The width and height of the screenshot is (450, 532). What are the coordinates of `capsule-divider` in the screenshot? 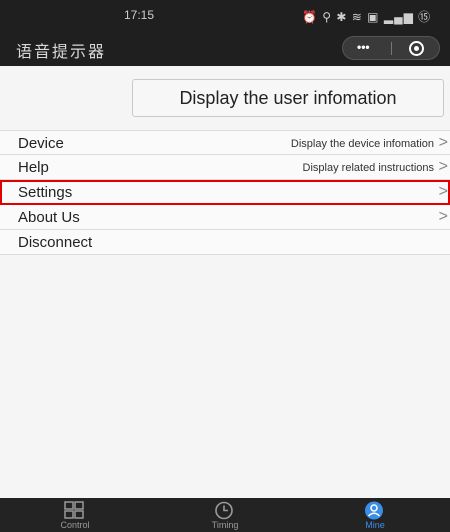 It's located at (391, 48).